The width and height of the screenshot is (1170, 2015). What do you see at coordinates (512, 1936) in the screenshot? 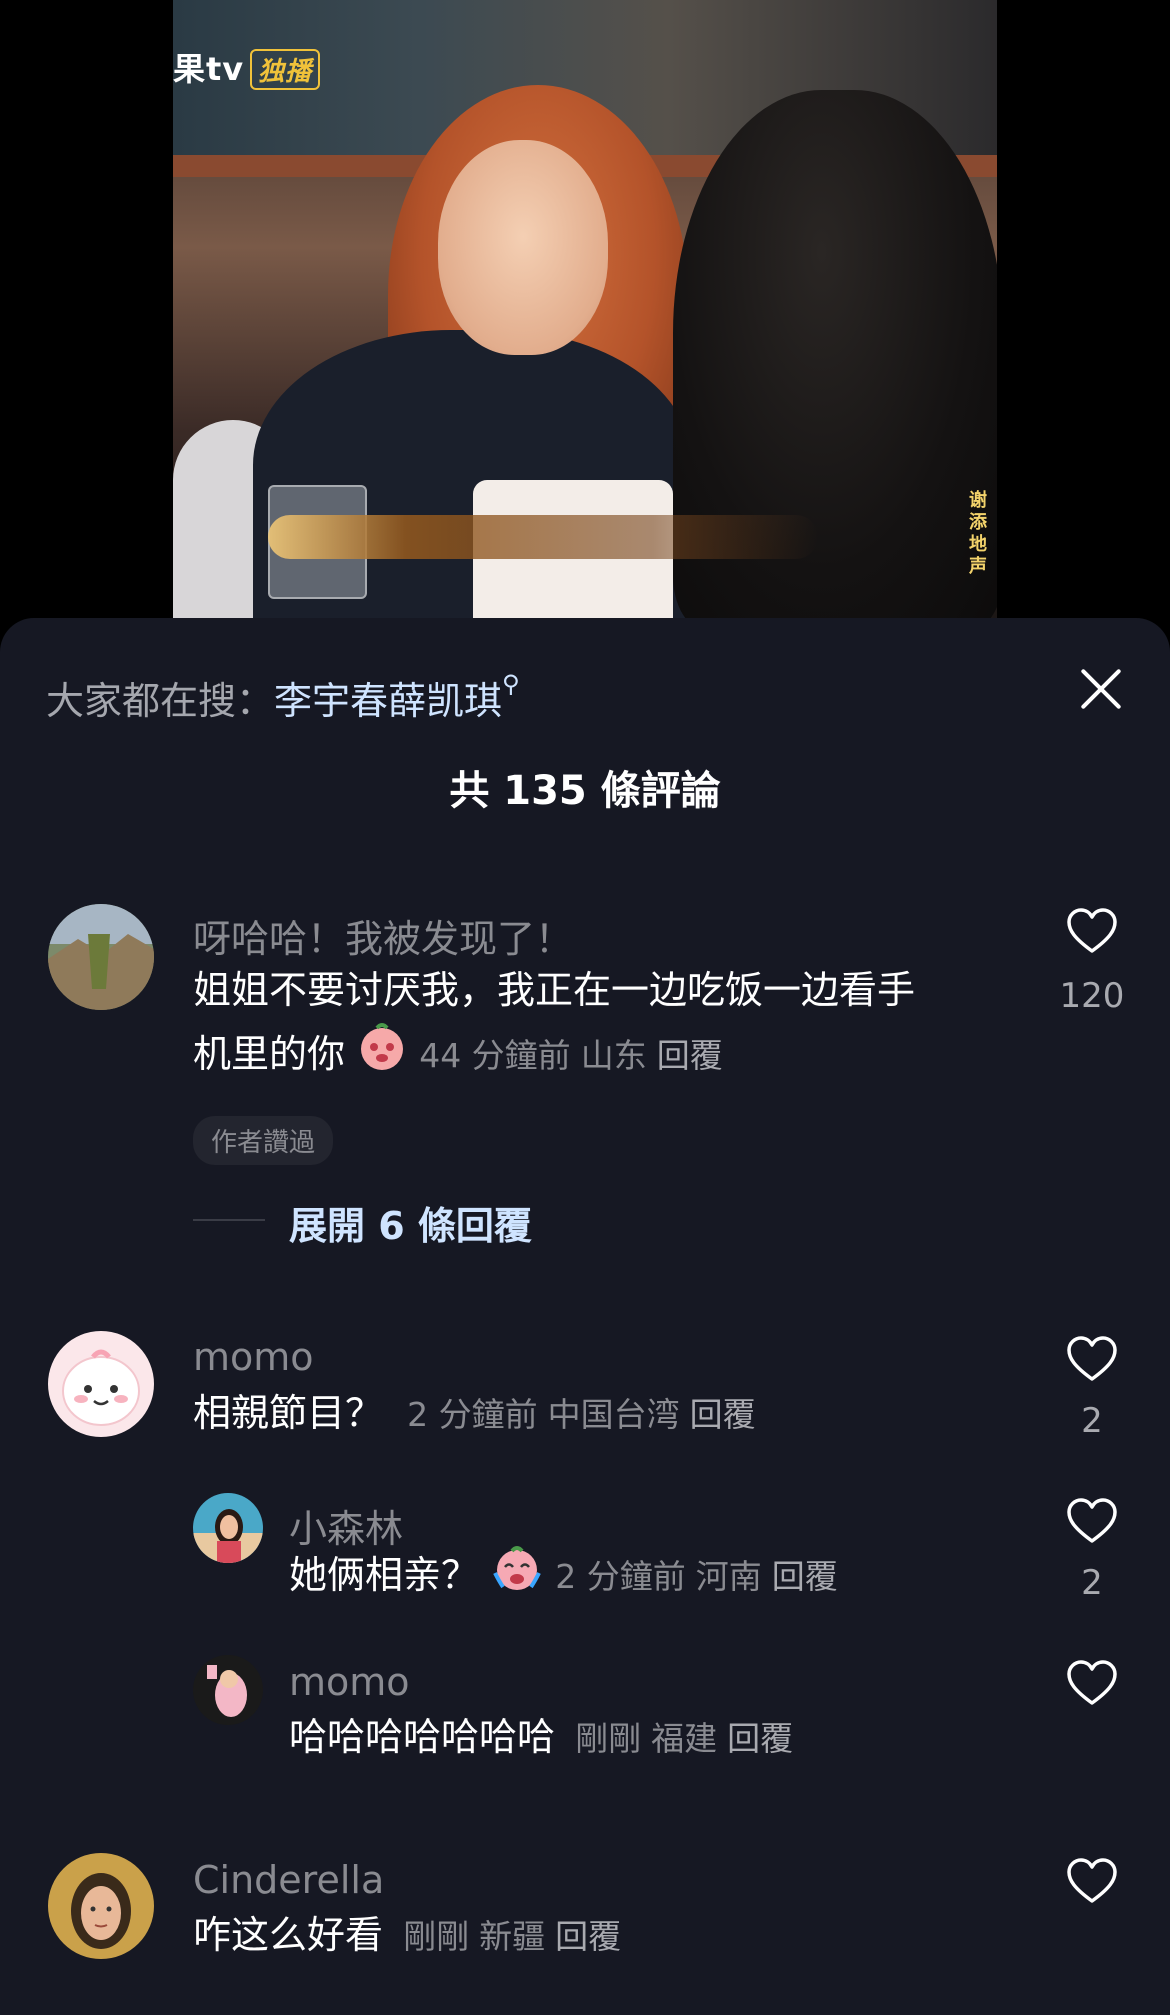
I see `comment-location: 新疆` at bounding box center [512, 1936].